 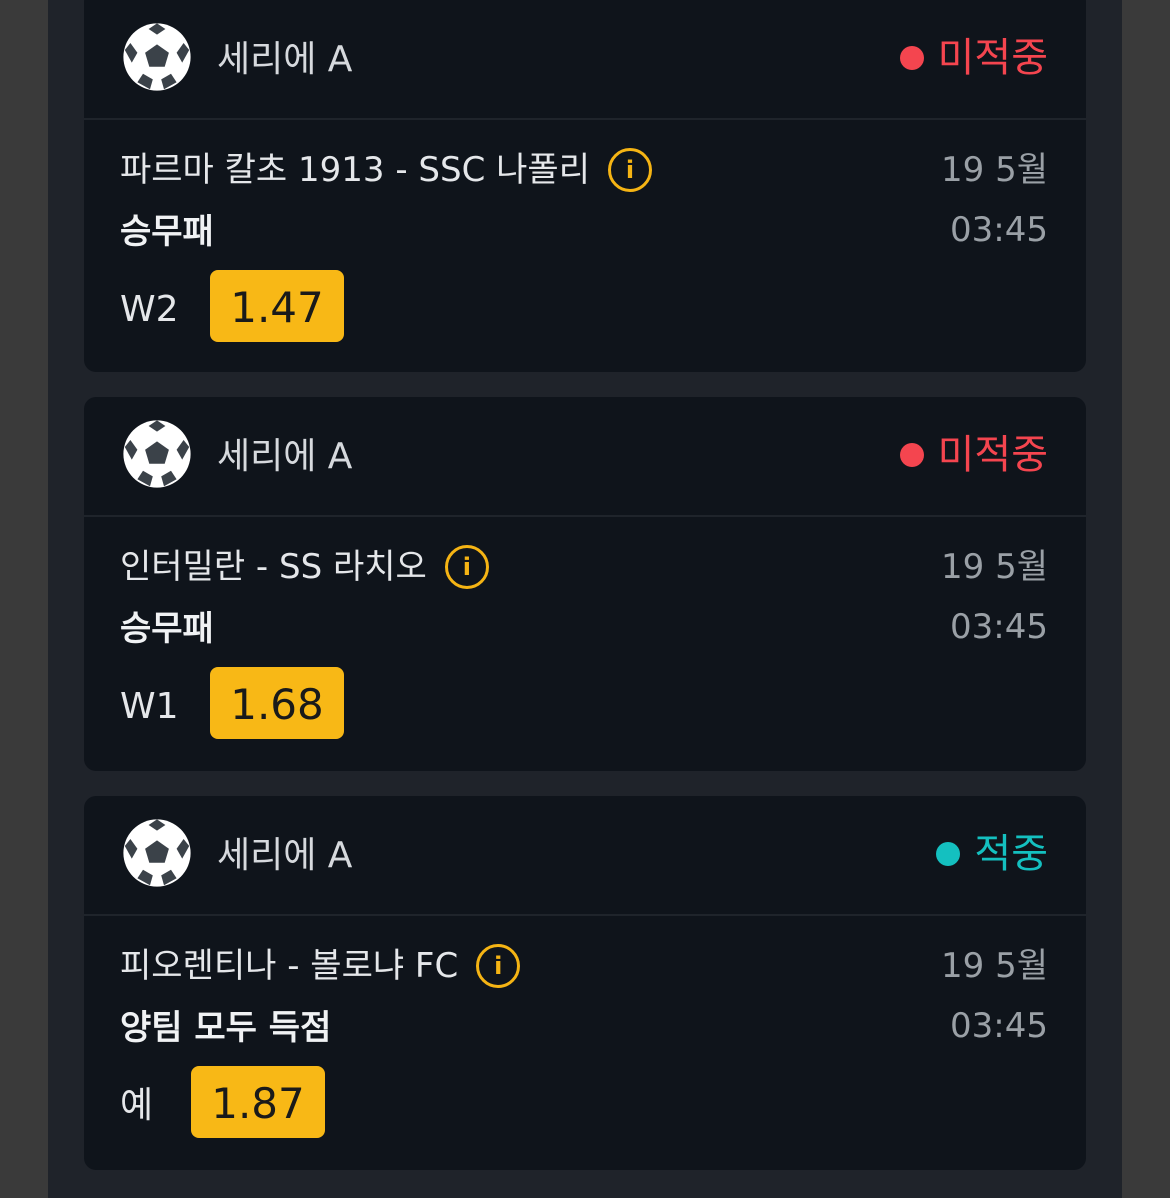 I want to click on market-name: 양팀 모두 득점, so click(x=226, y=1028).